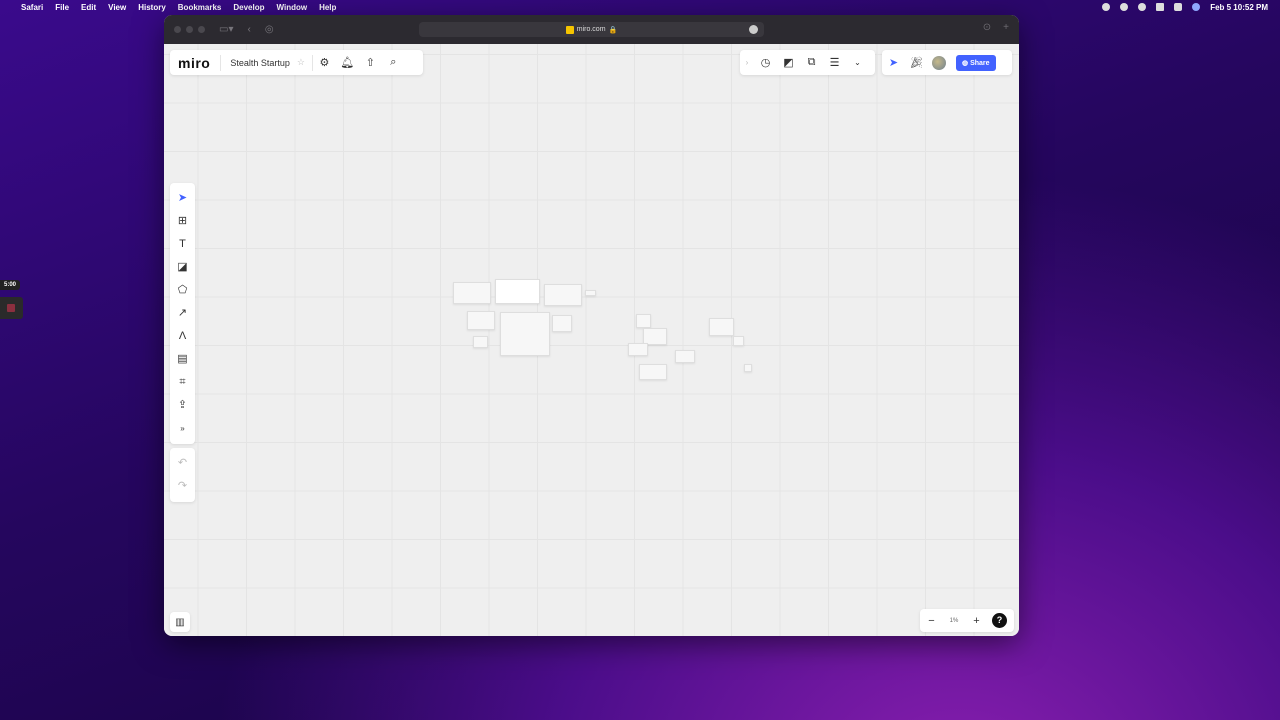 This screenshot has width=1280, height=720. Describe the element at coordinates (88, 7) in the screenshot. I see `menu-edit: Edit` at that location.